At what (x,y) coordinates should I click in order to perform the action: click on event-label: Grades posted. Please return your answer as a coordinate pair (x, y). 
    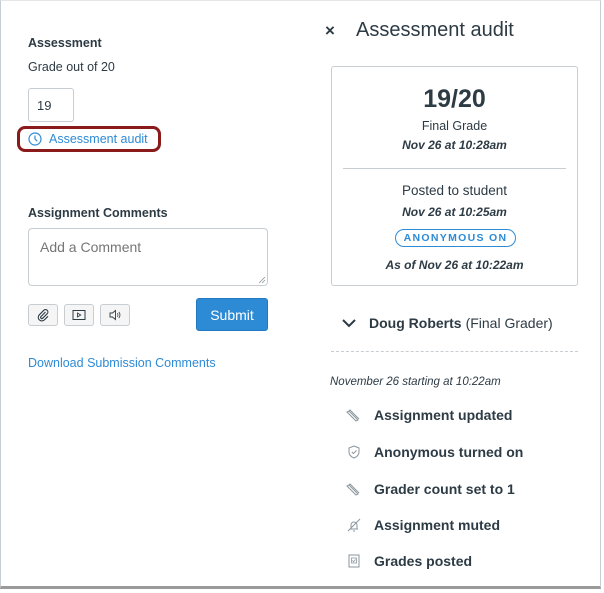
    Looking at the image, I should click on (423, 561).